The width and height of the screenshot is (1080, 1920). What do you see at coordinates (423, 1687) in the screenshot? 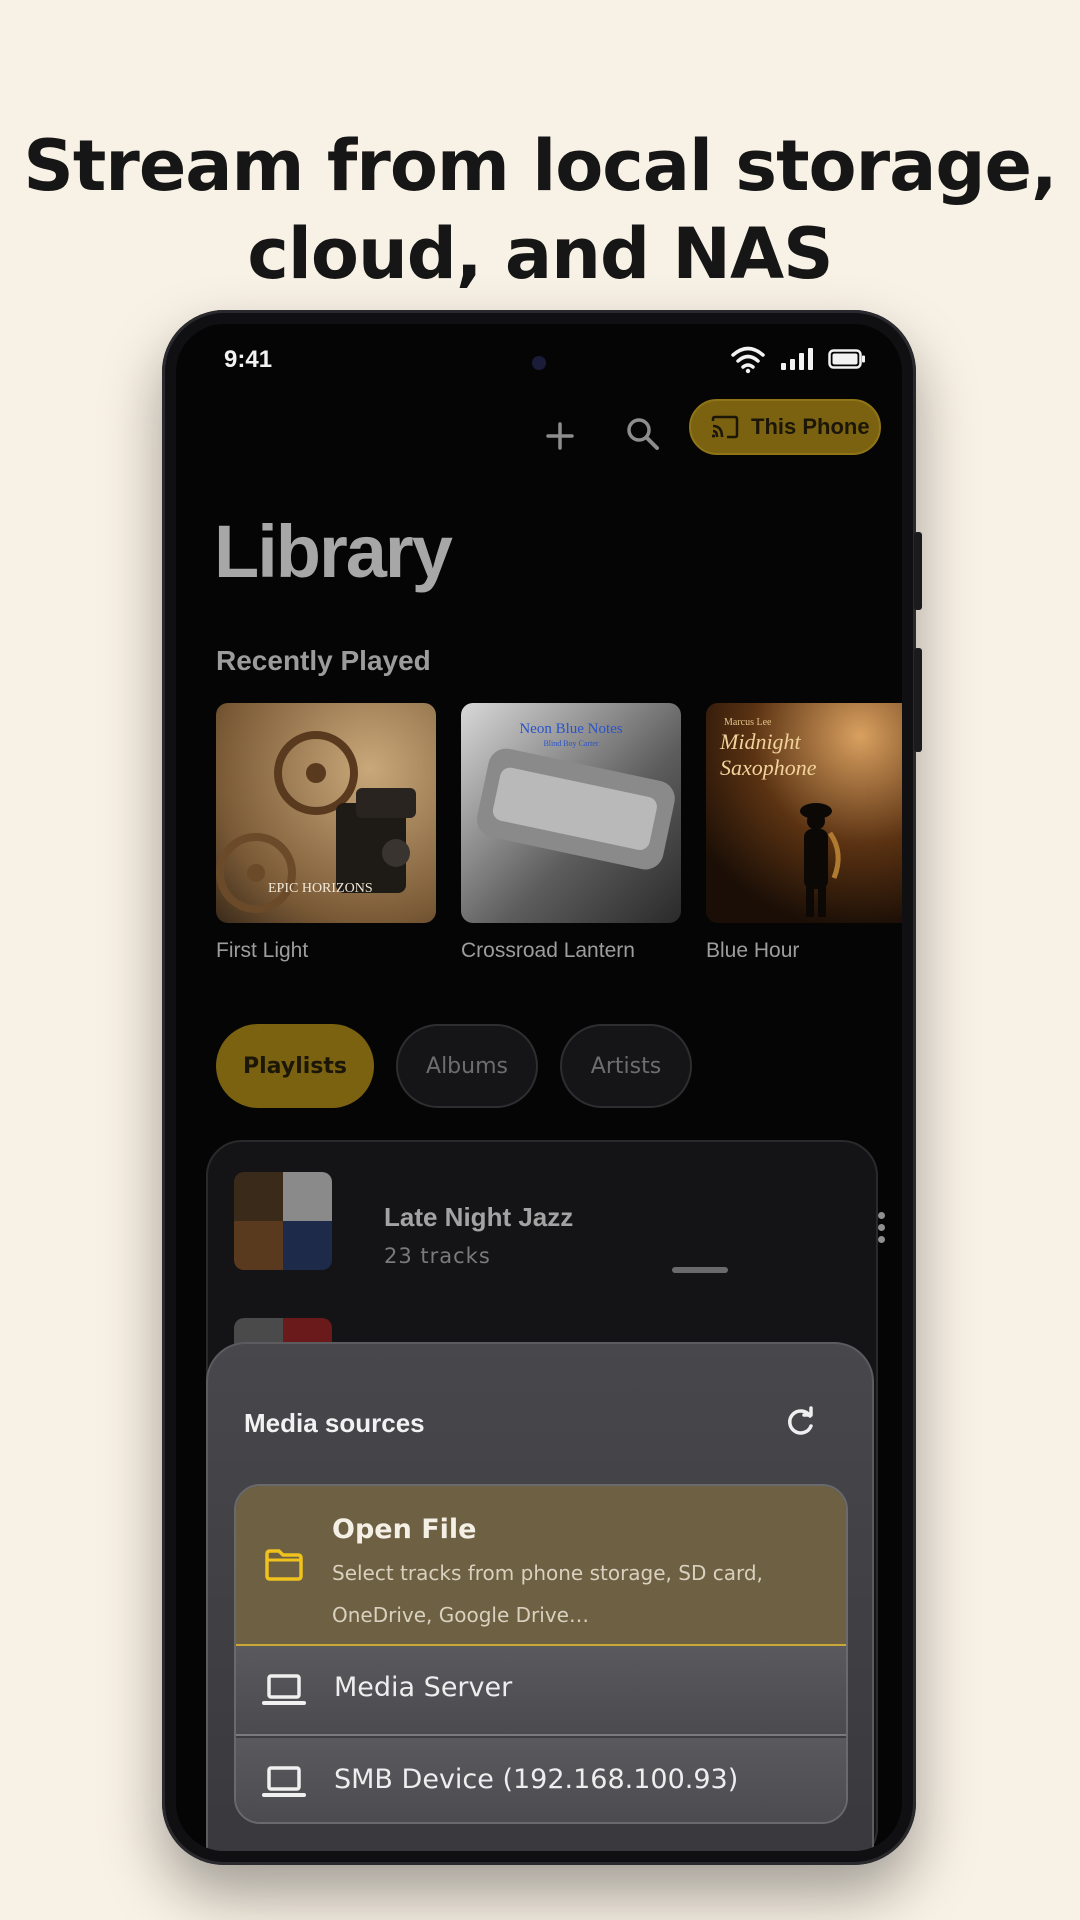
I see `media-server-label: Media Server` at bounding box center [423, 1687].